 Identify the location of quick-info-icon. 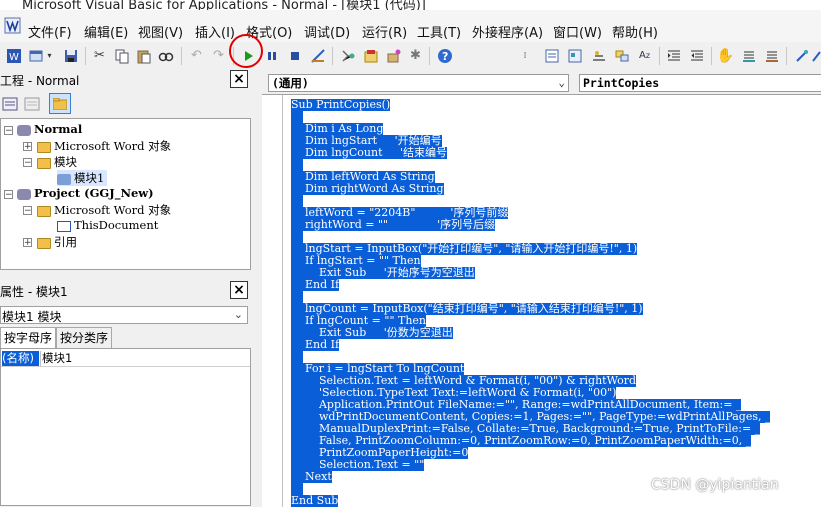
(598, 55).